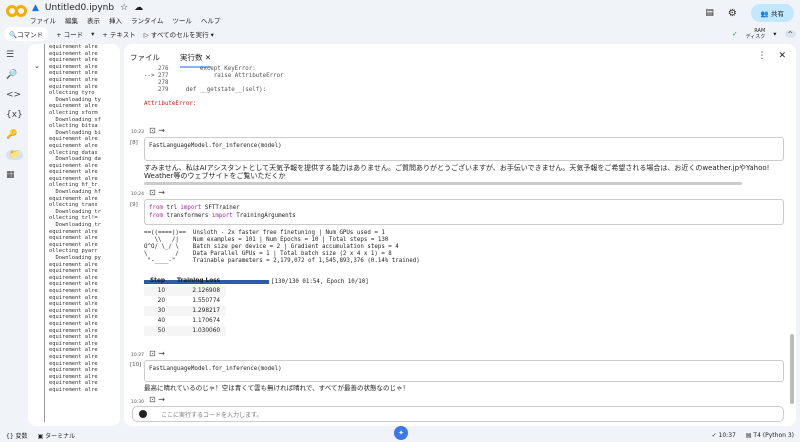 The height and width of the screenshot is (442, 800). I want to click on code-snippets-icon: <>, so click(14, 95).